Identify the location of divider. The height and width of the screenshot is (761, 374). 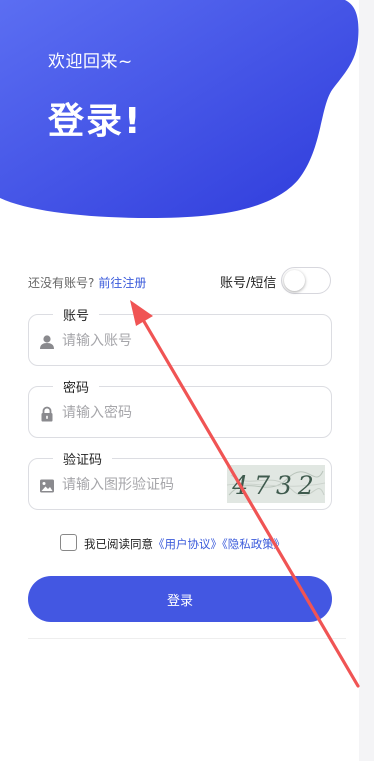
(187, 638).